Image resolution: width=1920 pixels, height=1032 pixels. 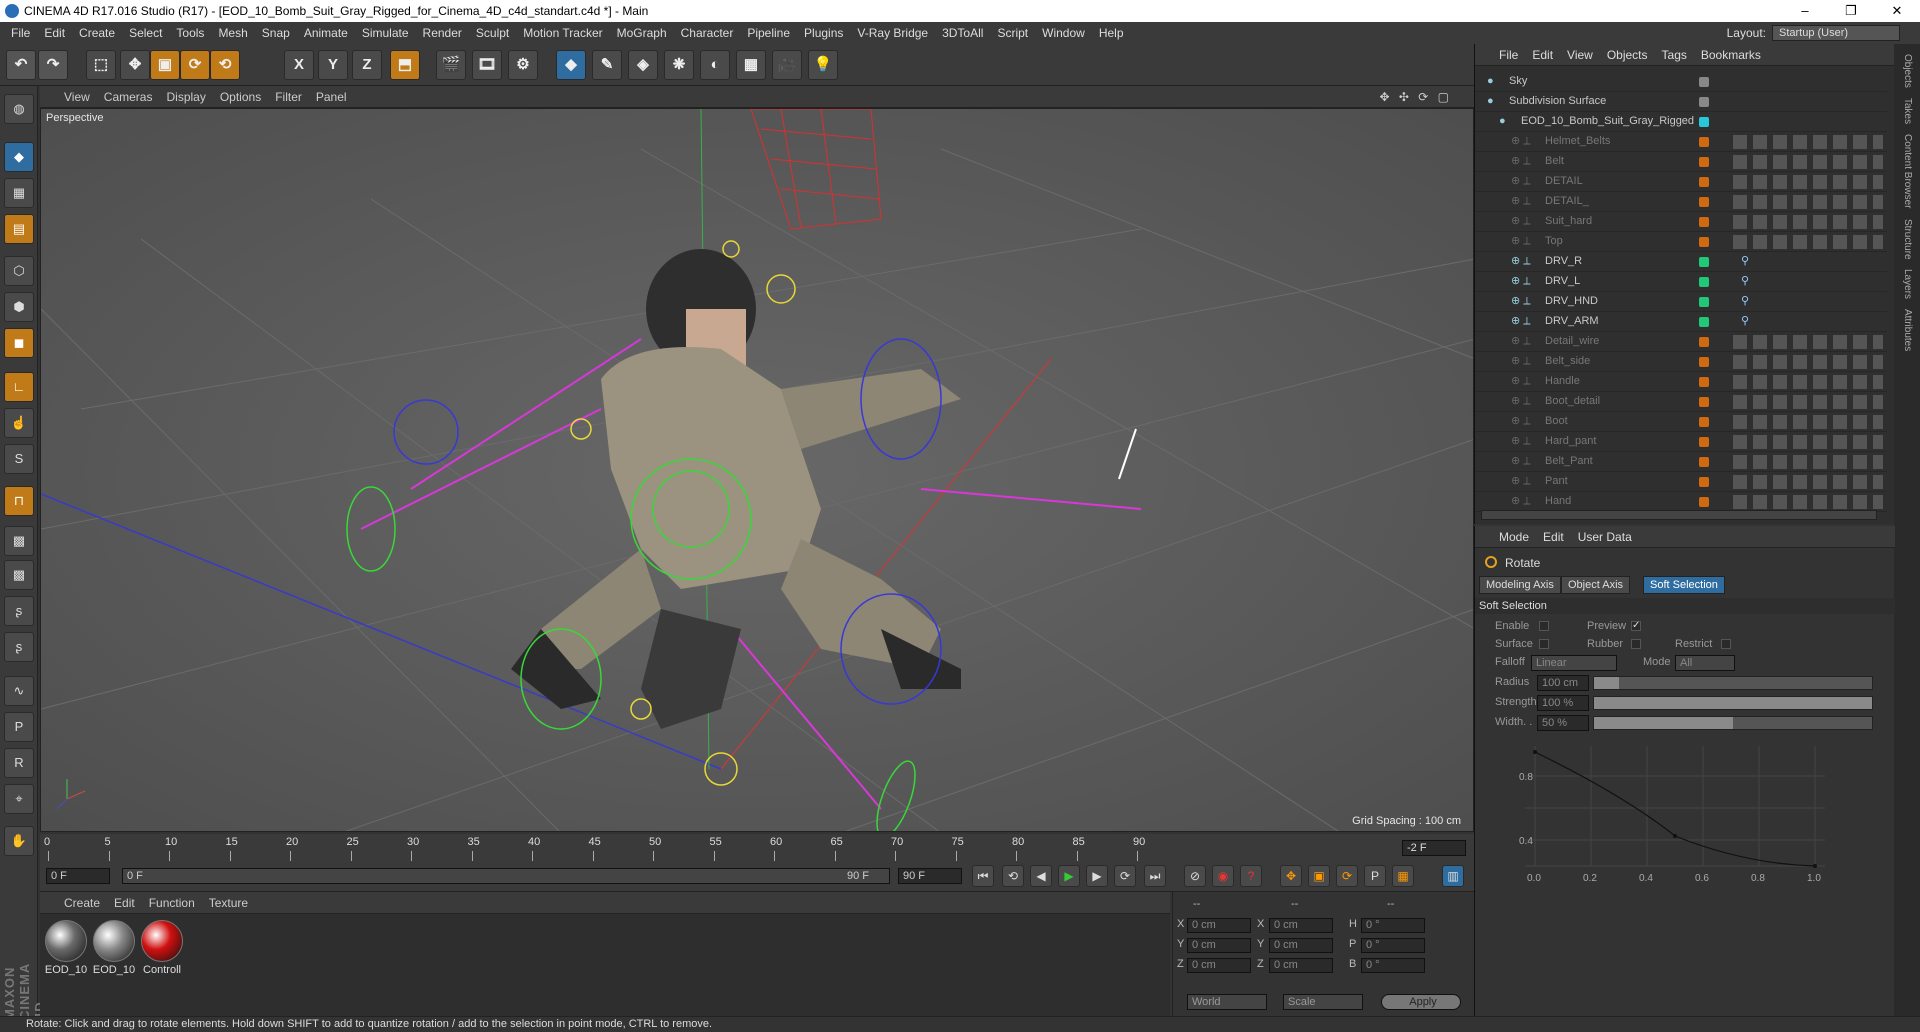 What do you see at coordinates (135, 65) in the screenshot?
I see `move-tool-icon: ✥` at bounding box center [135, 65].